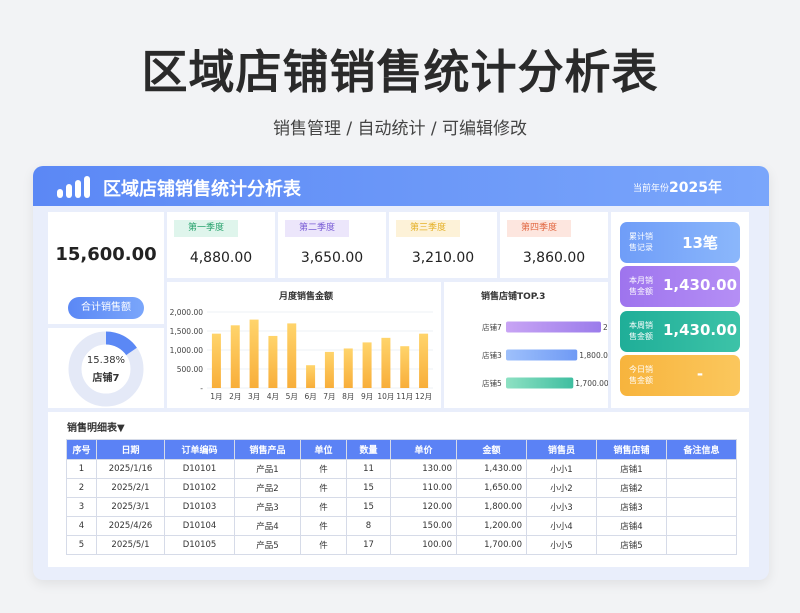  I want to click on top-store-share-panel: 15.38% 店铺7, so click(106, 368).